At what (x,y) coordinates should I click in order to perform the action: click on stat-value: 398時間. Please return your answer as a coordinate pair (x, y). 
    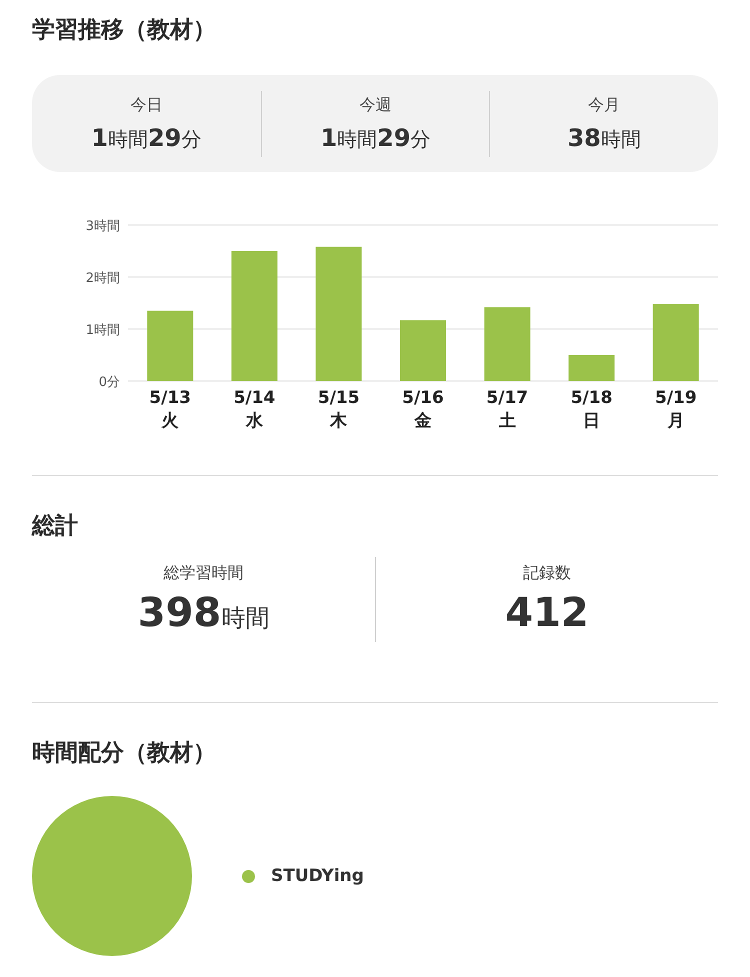
    Looking at the image, I should click on (204, 613).